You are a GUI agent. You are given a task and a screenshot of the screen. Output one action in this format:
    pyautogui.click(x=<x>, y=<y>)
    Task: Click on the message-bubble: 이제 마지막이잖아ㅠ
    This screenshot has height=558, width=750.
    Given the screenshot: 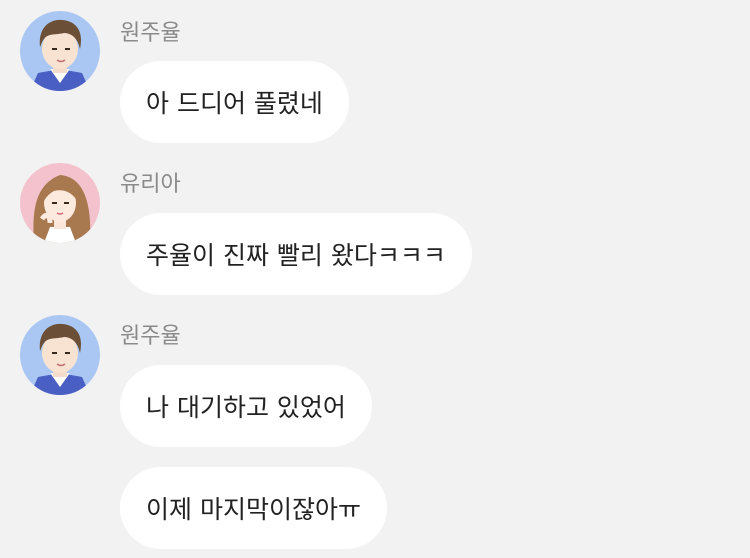 What is the action you would take?
    pyautogui.click(x=253, y=508)
    